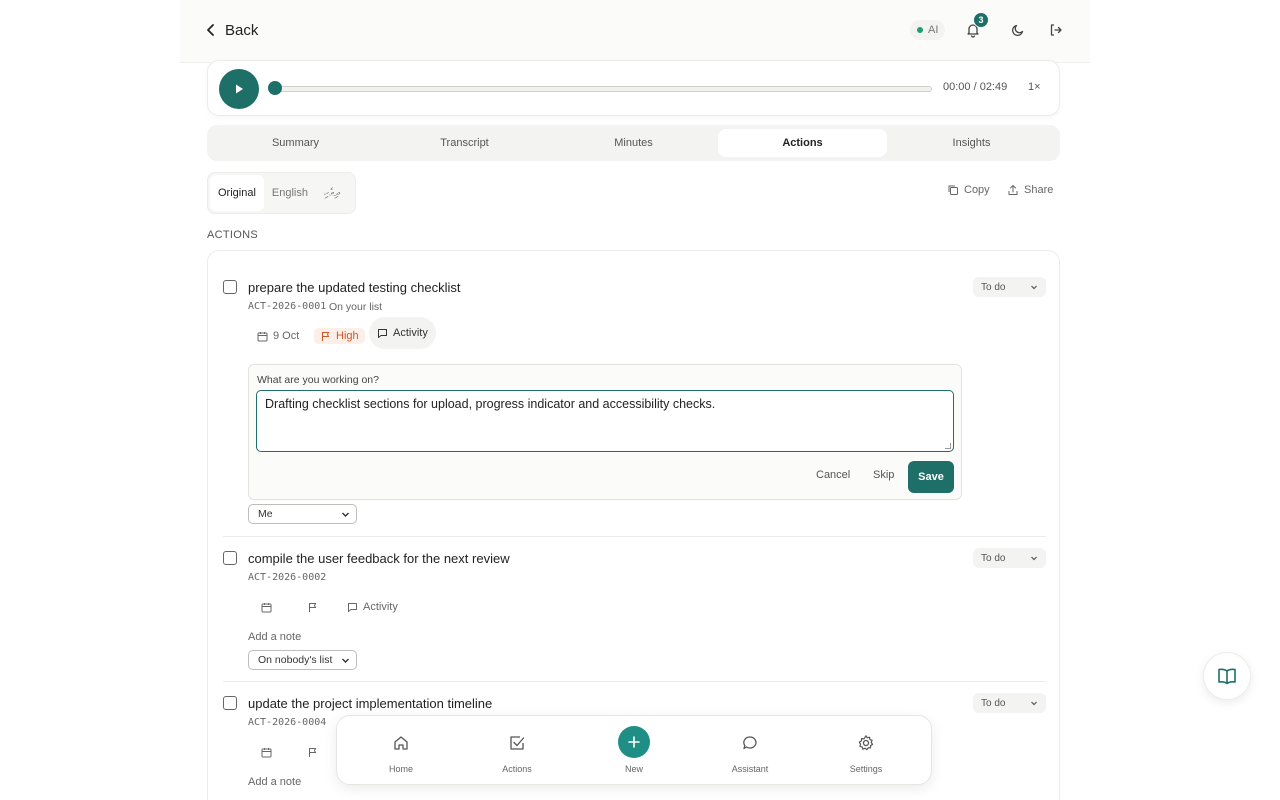  I want to click on new-button, so click(634, 742).